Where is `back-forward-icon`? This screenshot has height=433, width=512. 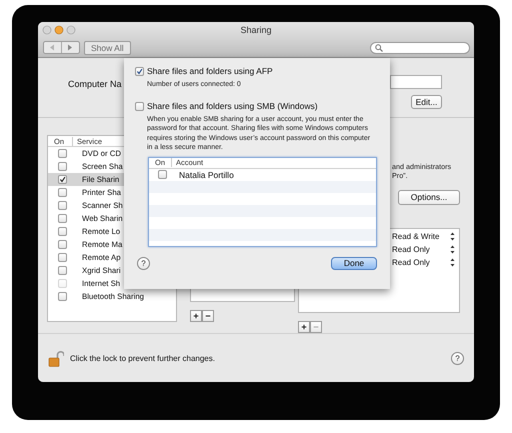 back-forward-icon is located at coordinates (61, 47).